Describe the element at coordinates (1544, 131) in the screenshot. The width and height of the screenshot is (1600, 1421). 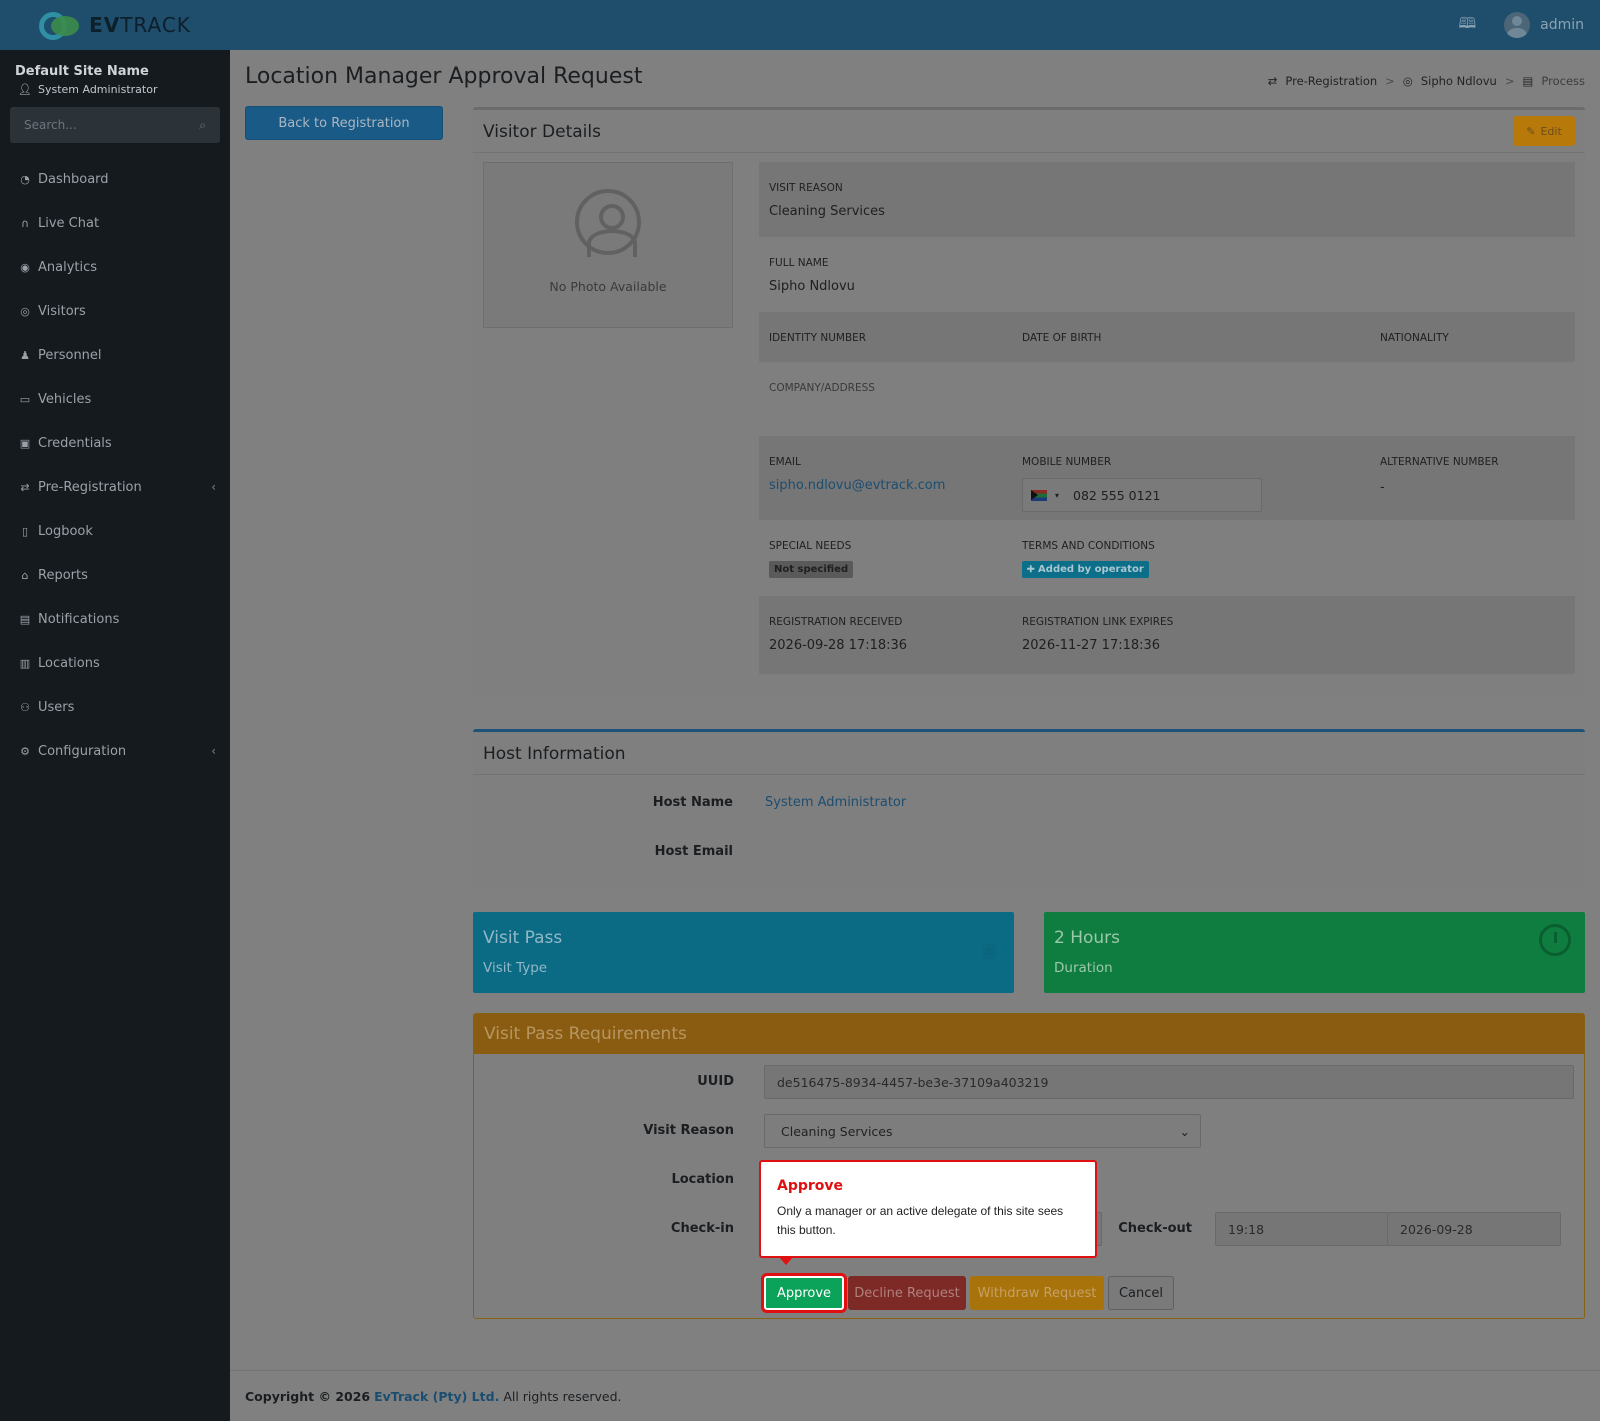
I see `edit-button: ✎ Edit` at that location.